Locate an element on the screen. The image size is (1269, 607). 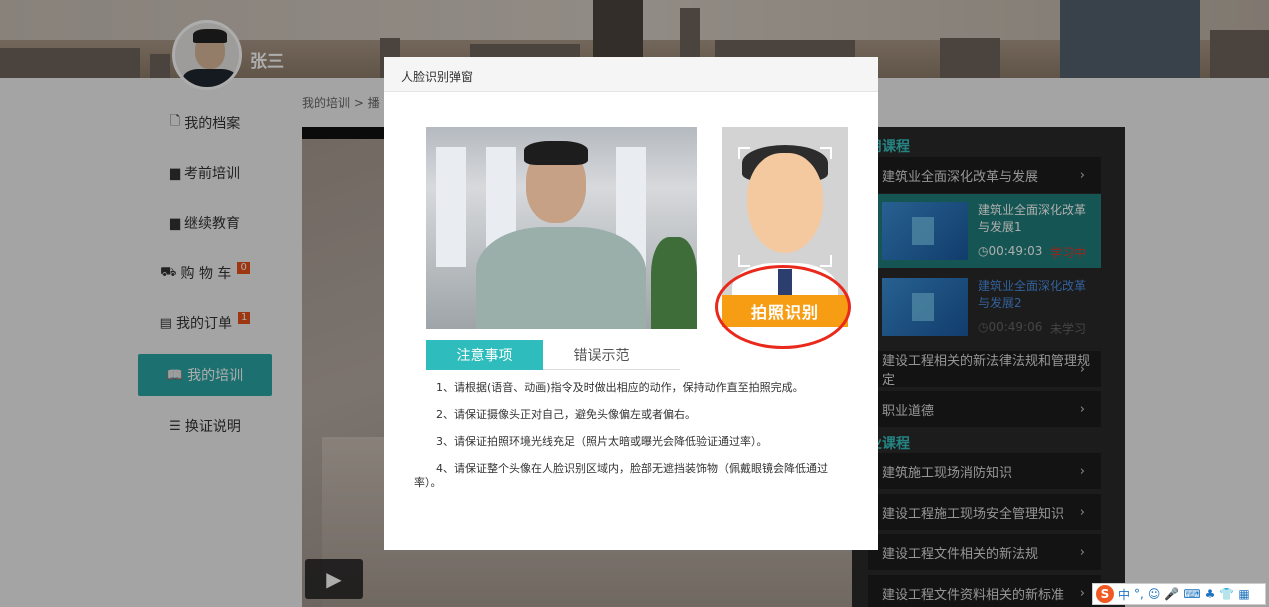
modal-title: 人脸识别弹窗 is located at coordinates (631, 74).